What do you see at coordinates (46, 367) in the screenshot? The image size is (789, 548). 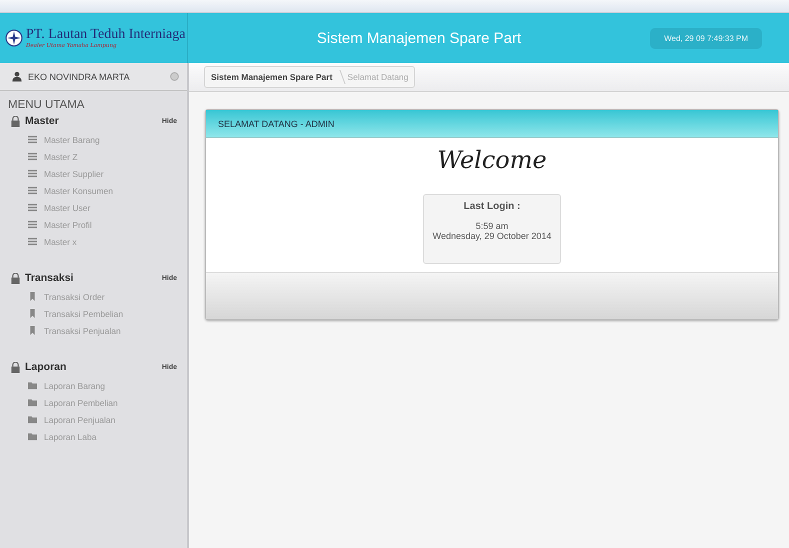 I see `section-title: Laporan` at bounding box center [46, 367].